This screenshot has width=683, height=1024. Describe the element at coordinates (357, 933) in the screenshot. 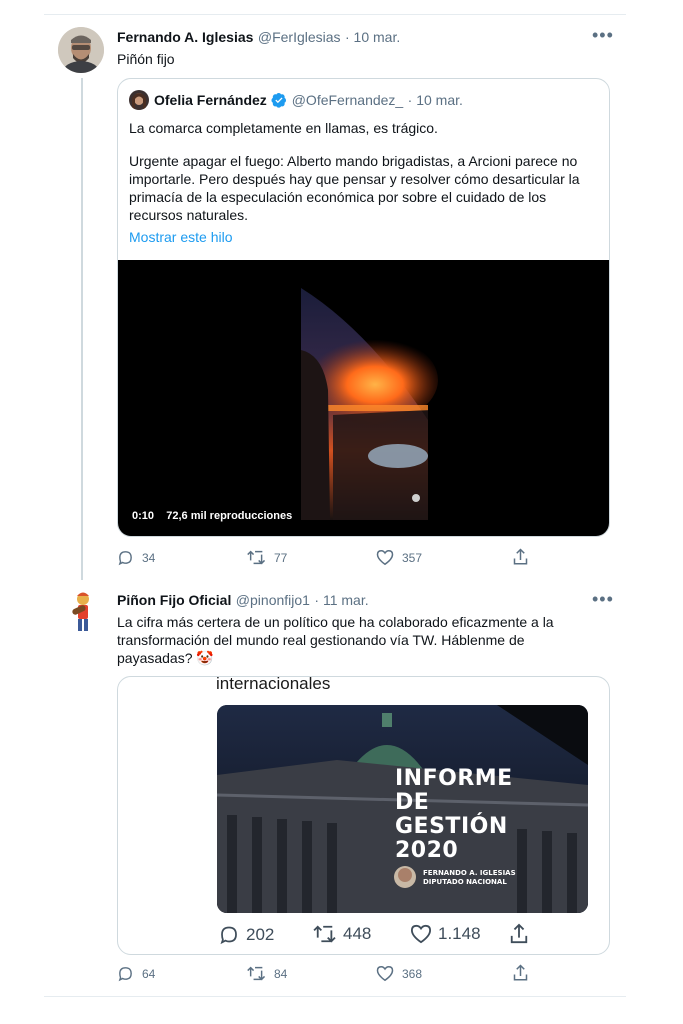

I see `embedded-retweet-count: 448` at that location.